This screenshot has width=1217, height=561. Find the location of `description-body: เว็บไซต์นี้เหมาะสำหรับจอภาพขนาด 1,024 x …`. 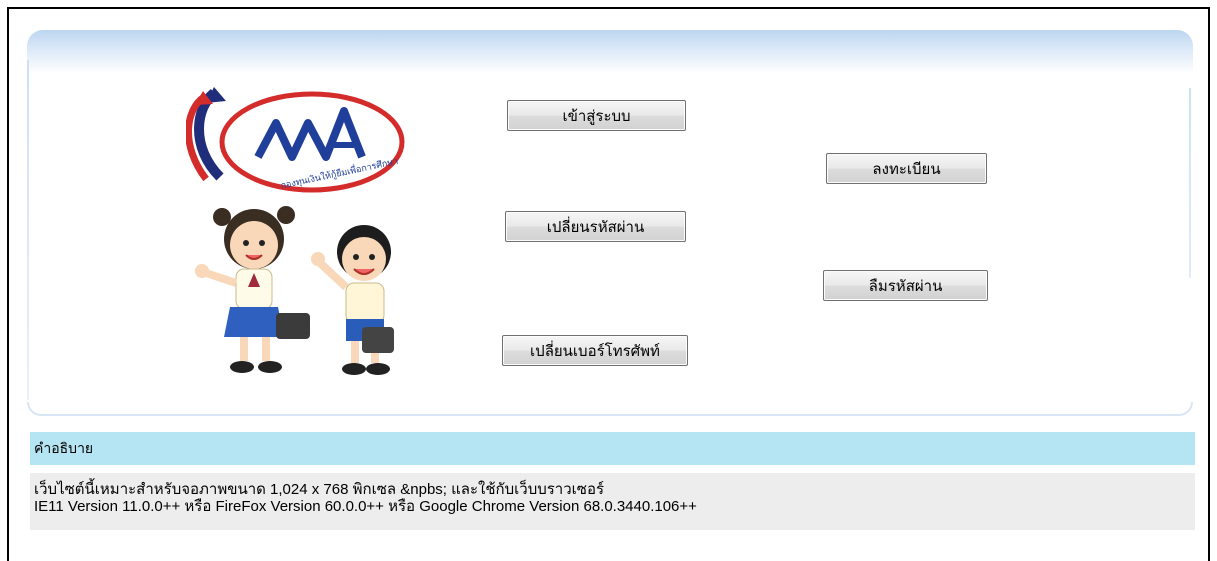

description-body: เว็บไซต์นี้เหมาะสำหรับจอภาพขนาด 1,024 x … is located at coordinates (612, 501).